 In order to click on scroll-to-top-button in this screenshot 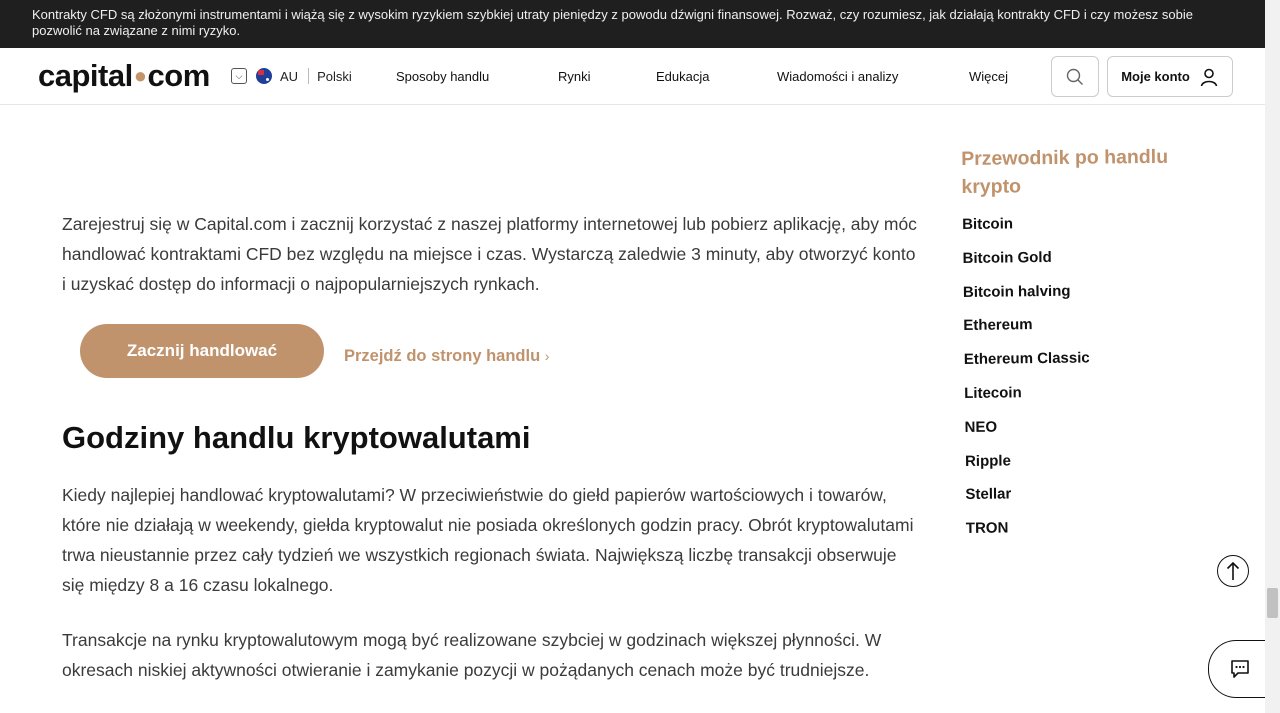, I will do `click(1233, 571)`.